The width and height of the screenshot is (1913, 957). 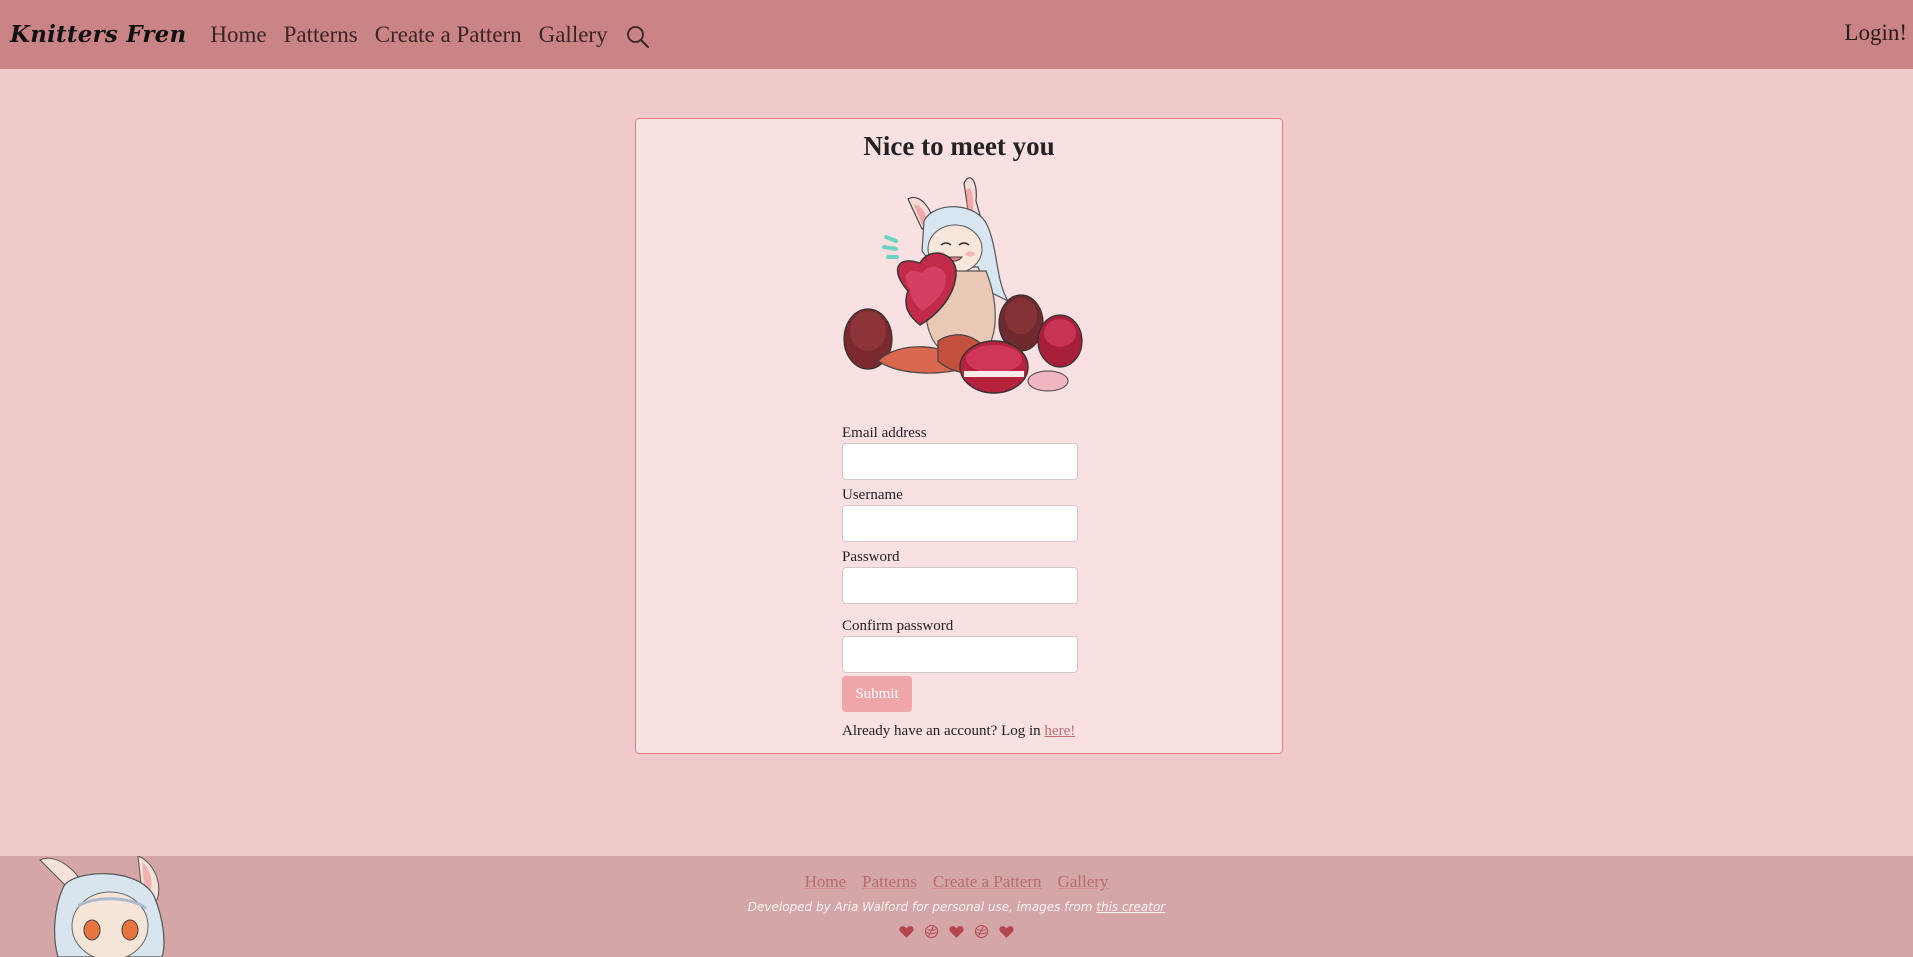 I want to click on footer-patterns-link: Patterns, so click(x=889, y=881).